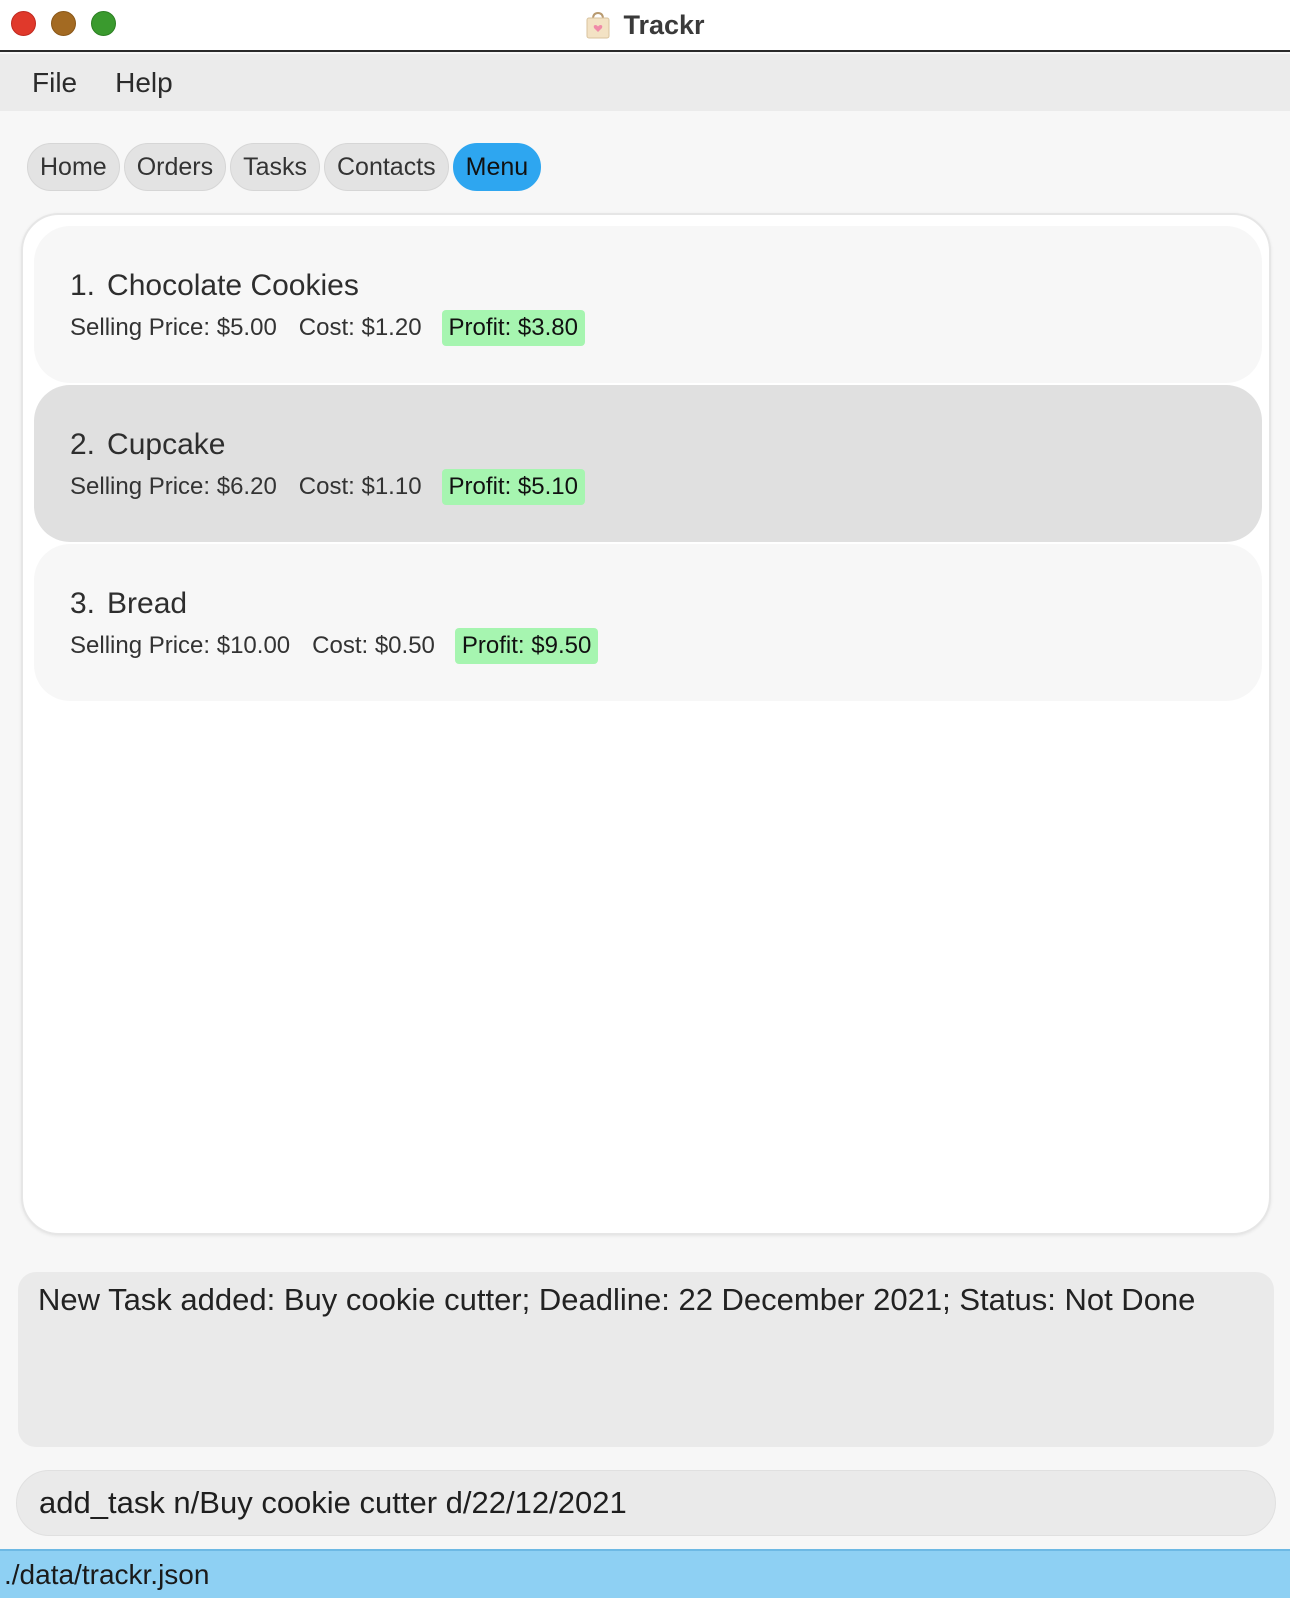  What do you see at coordinates (373, 645) in the screenshot?
I see `cost: Cost: $0.50` at bounding box center [373, 645].